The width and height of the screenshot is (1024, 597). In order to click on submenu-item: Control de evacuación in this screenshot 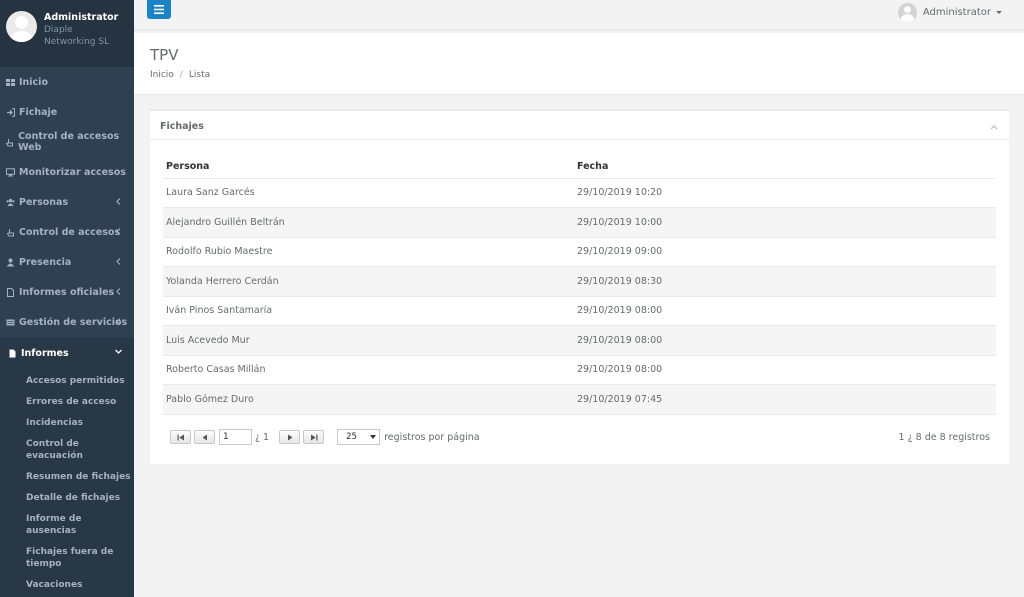, I will do `click(67, 450)`.